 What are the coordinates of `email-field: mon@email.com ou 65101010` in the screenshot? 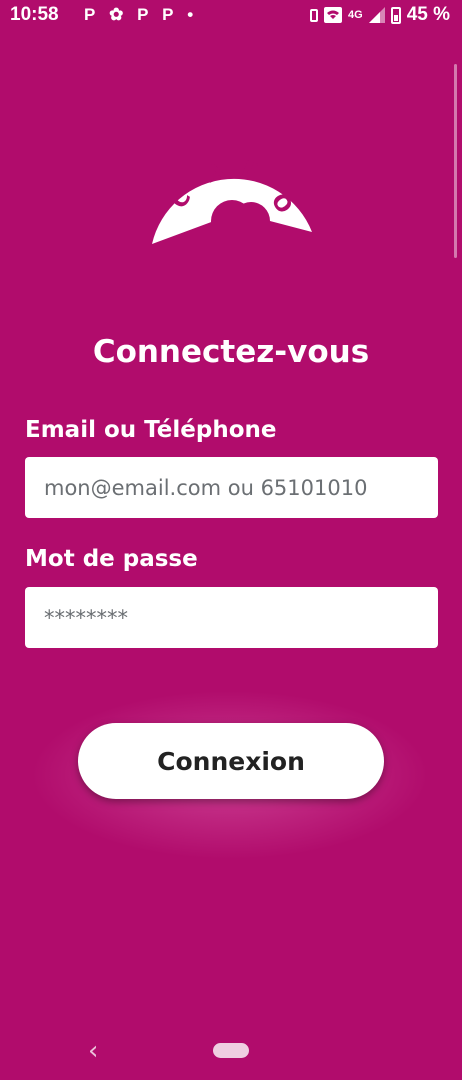 It's located at (231, 487).